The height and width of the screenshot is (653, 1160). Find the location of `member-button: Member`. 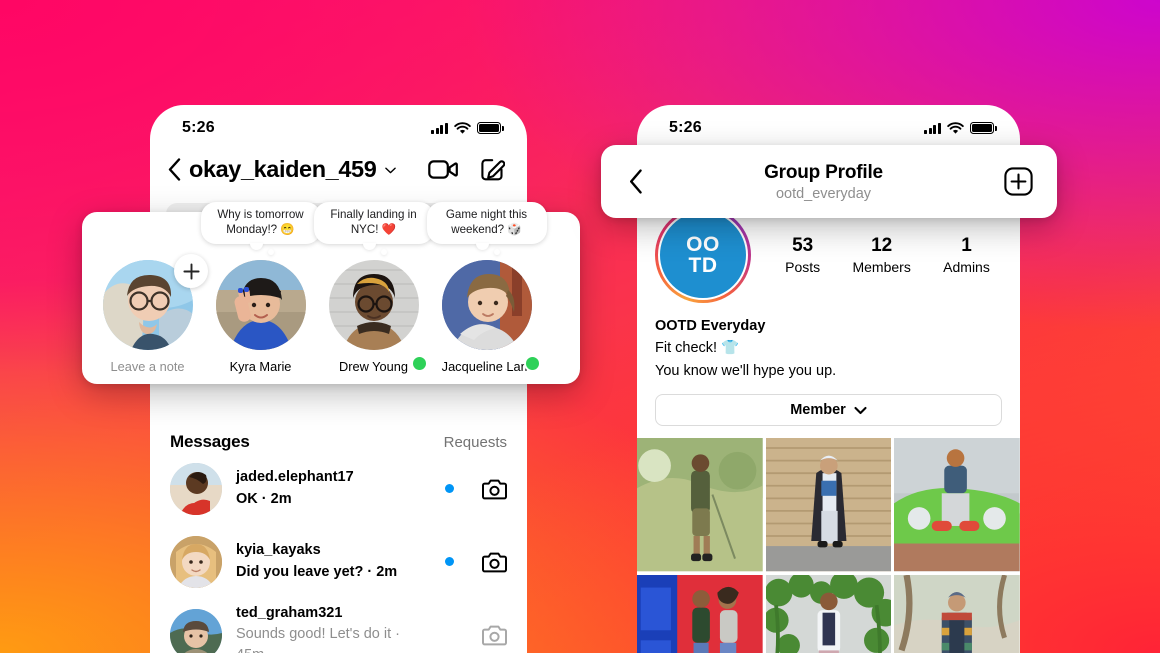

member-button: Member is located at coordinates (828, 410).